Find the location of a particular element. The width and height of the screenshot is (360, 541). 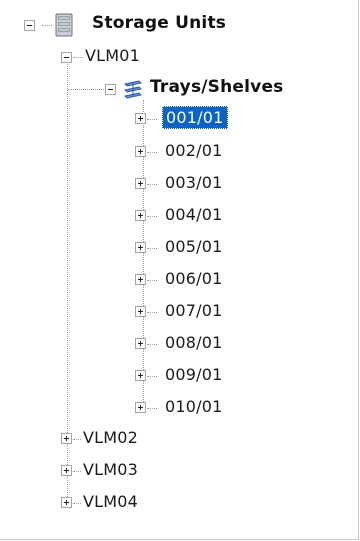

tree-node-label: VLM03 is located at coordinates (111, 469).